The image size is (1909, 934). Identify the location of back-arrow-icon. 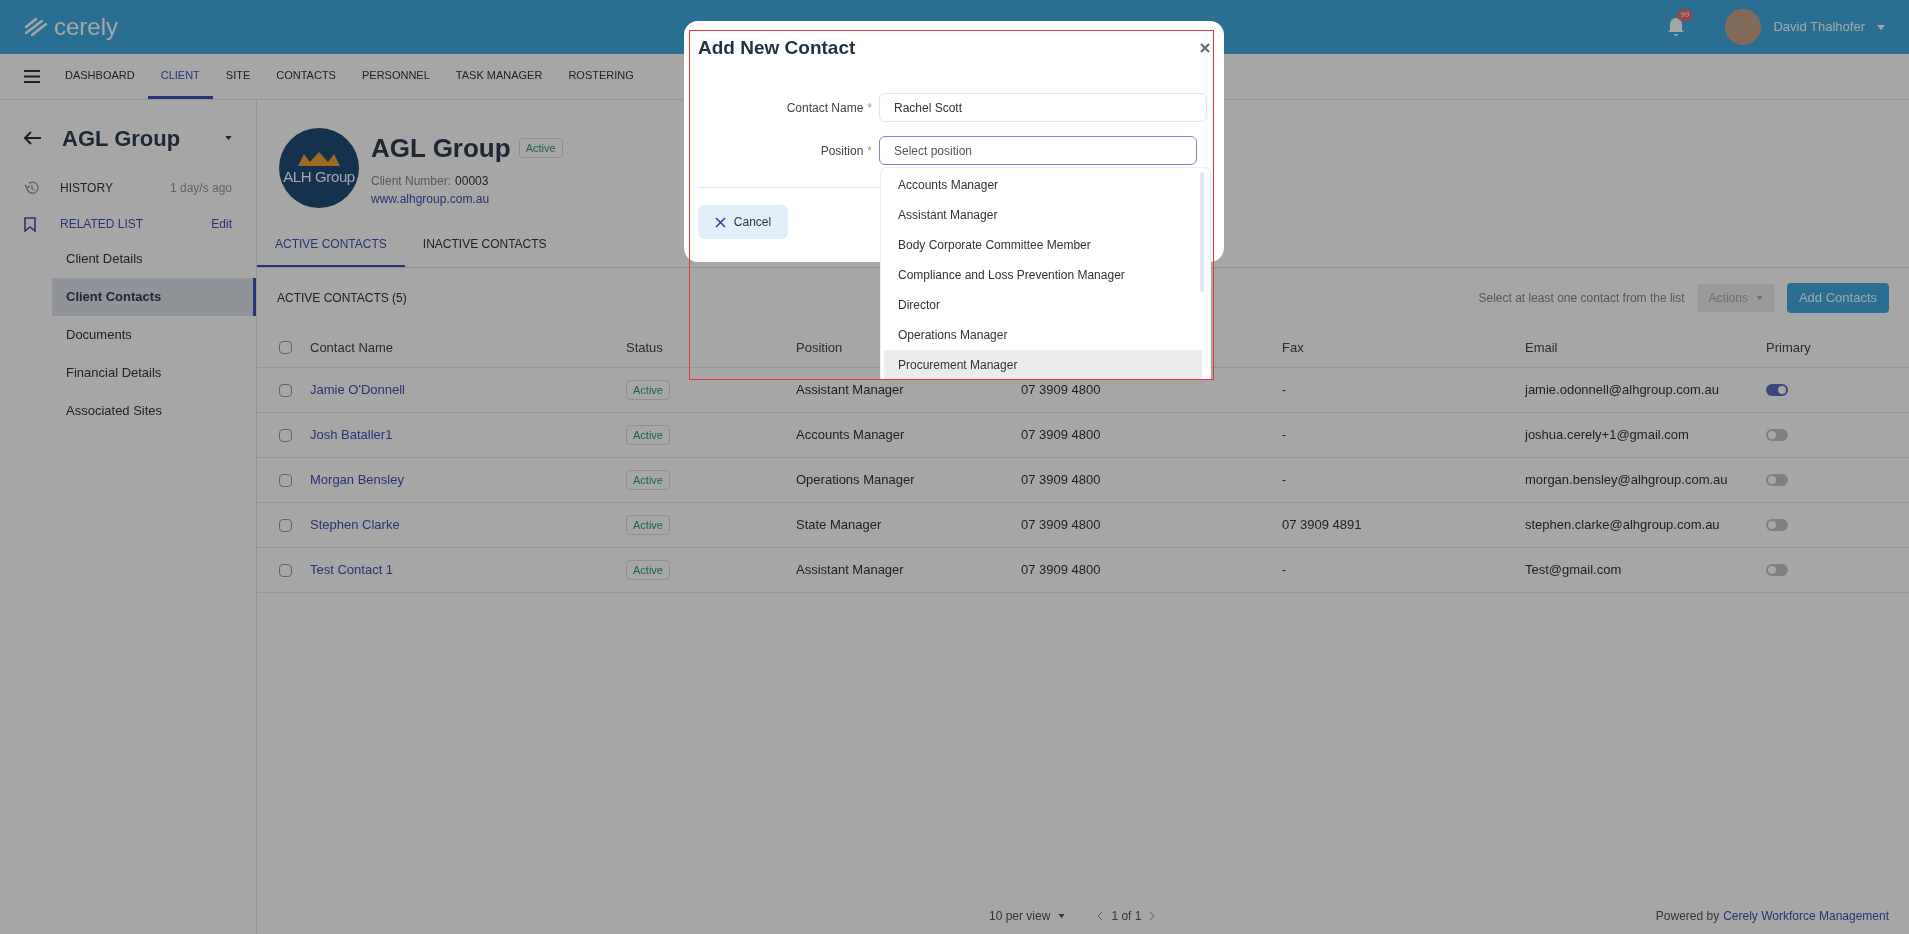
(33, 138).